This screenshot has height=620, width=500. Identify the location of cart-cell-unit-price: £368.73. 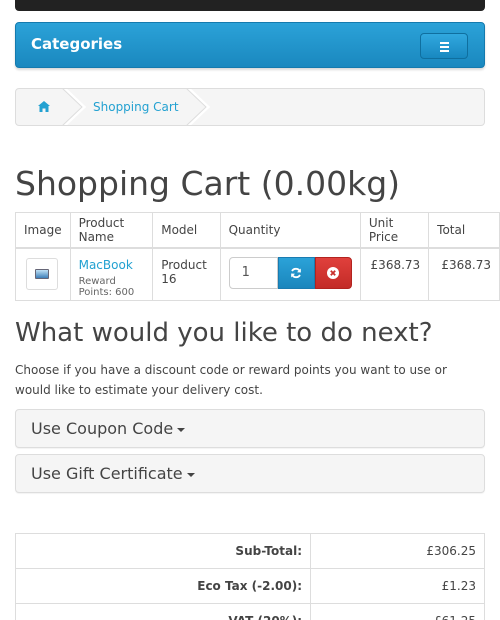
(394, 274).